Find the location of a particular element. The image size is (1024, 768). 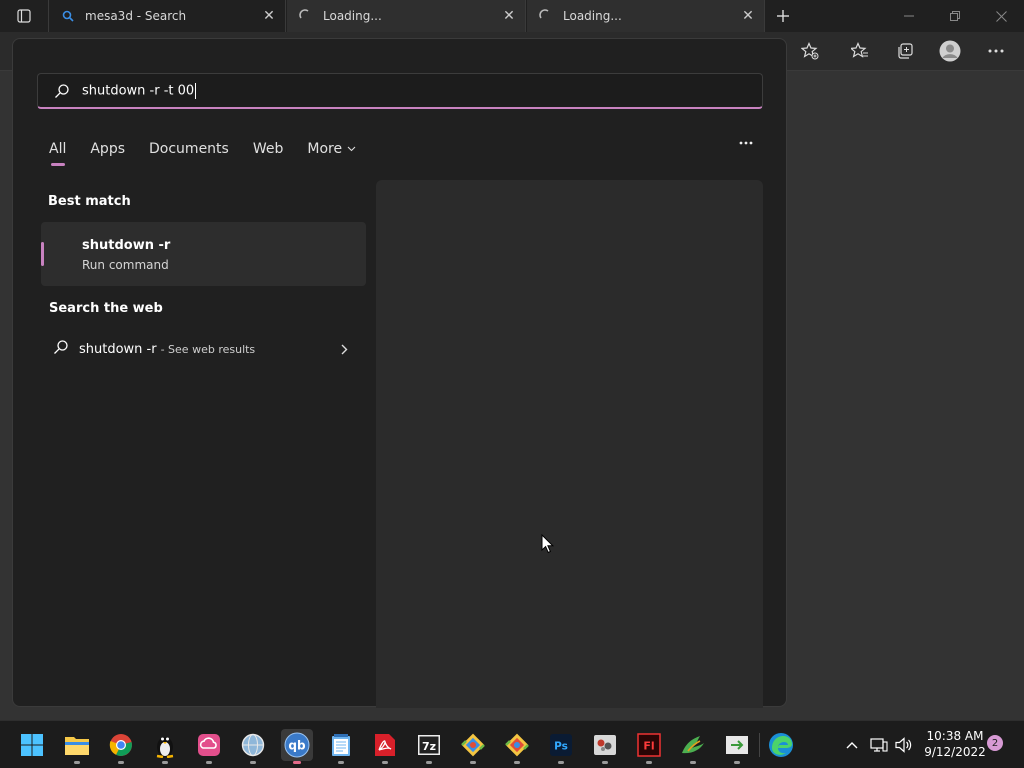

show-hidden-icons-button is located at coordinates (852, 745).